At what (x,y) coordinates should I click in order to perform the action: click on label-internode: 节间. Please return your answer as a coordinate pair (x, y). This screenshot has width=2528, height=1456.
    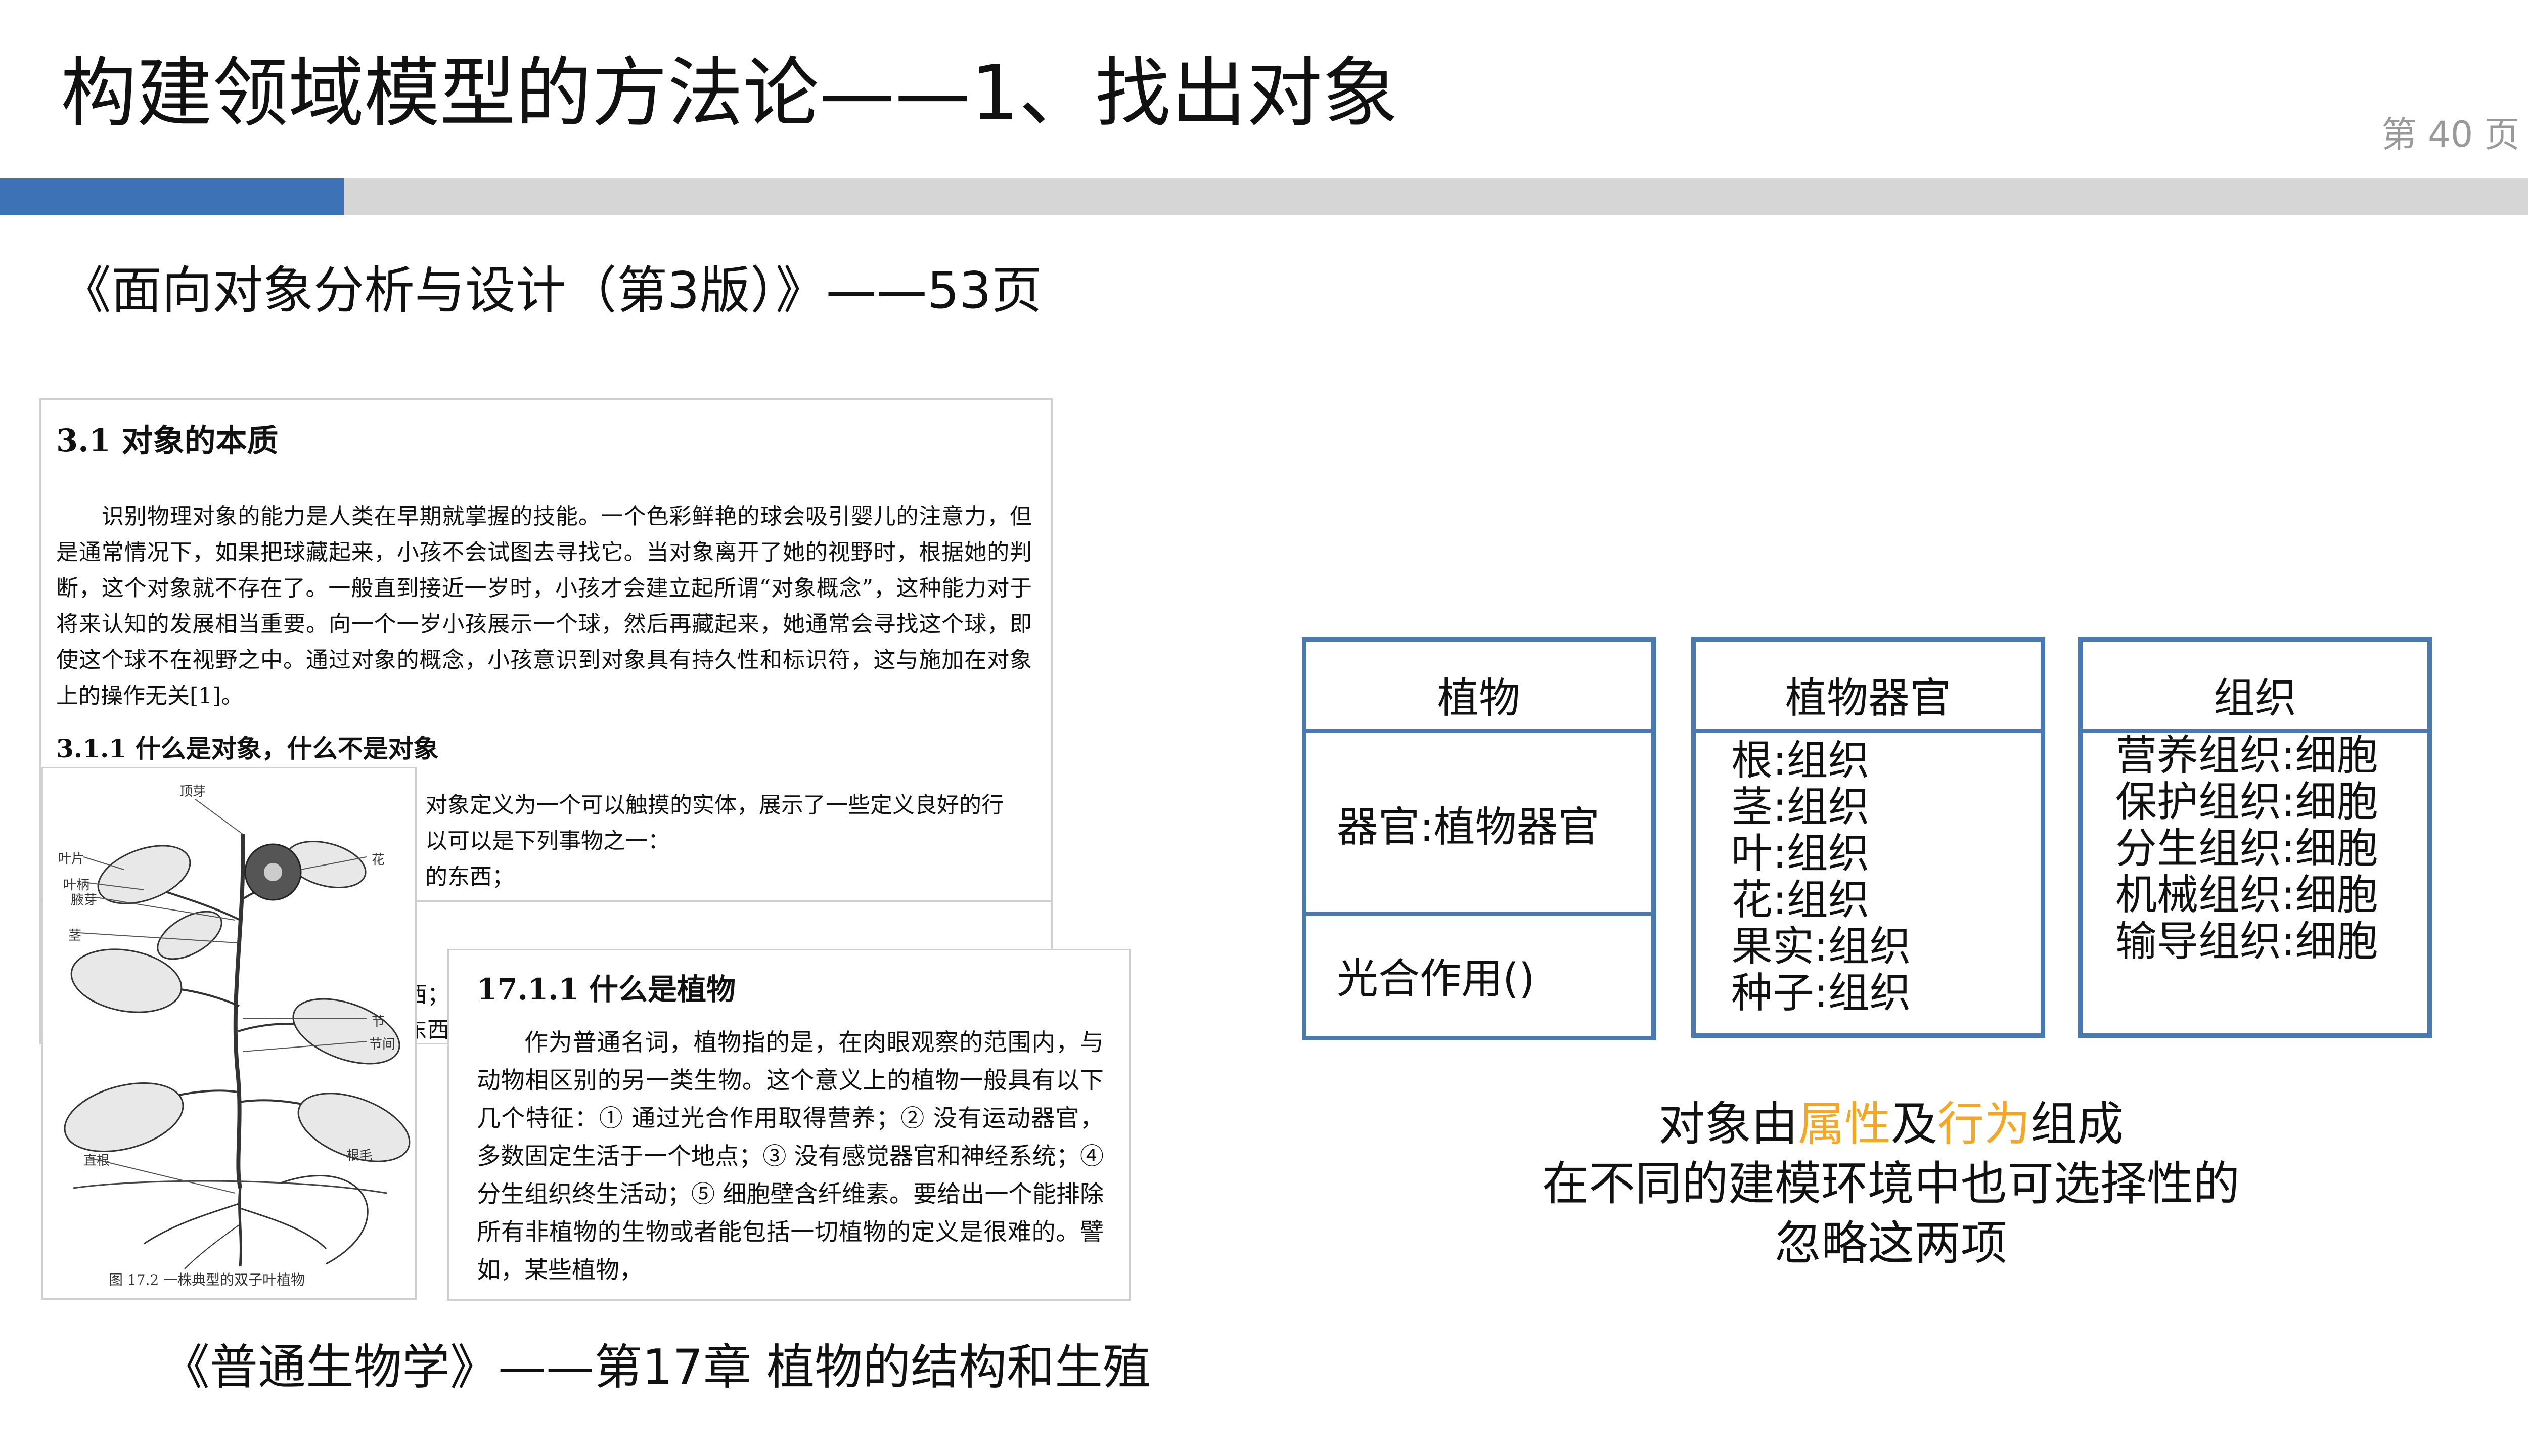
    Looking at the image, I should click on (383, 1044).